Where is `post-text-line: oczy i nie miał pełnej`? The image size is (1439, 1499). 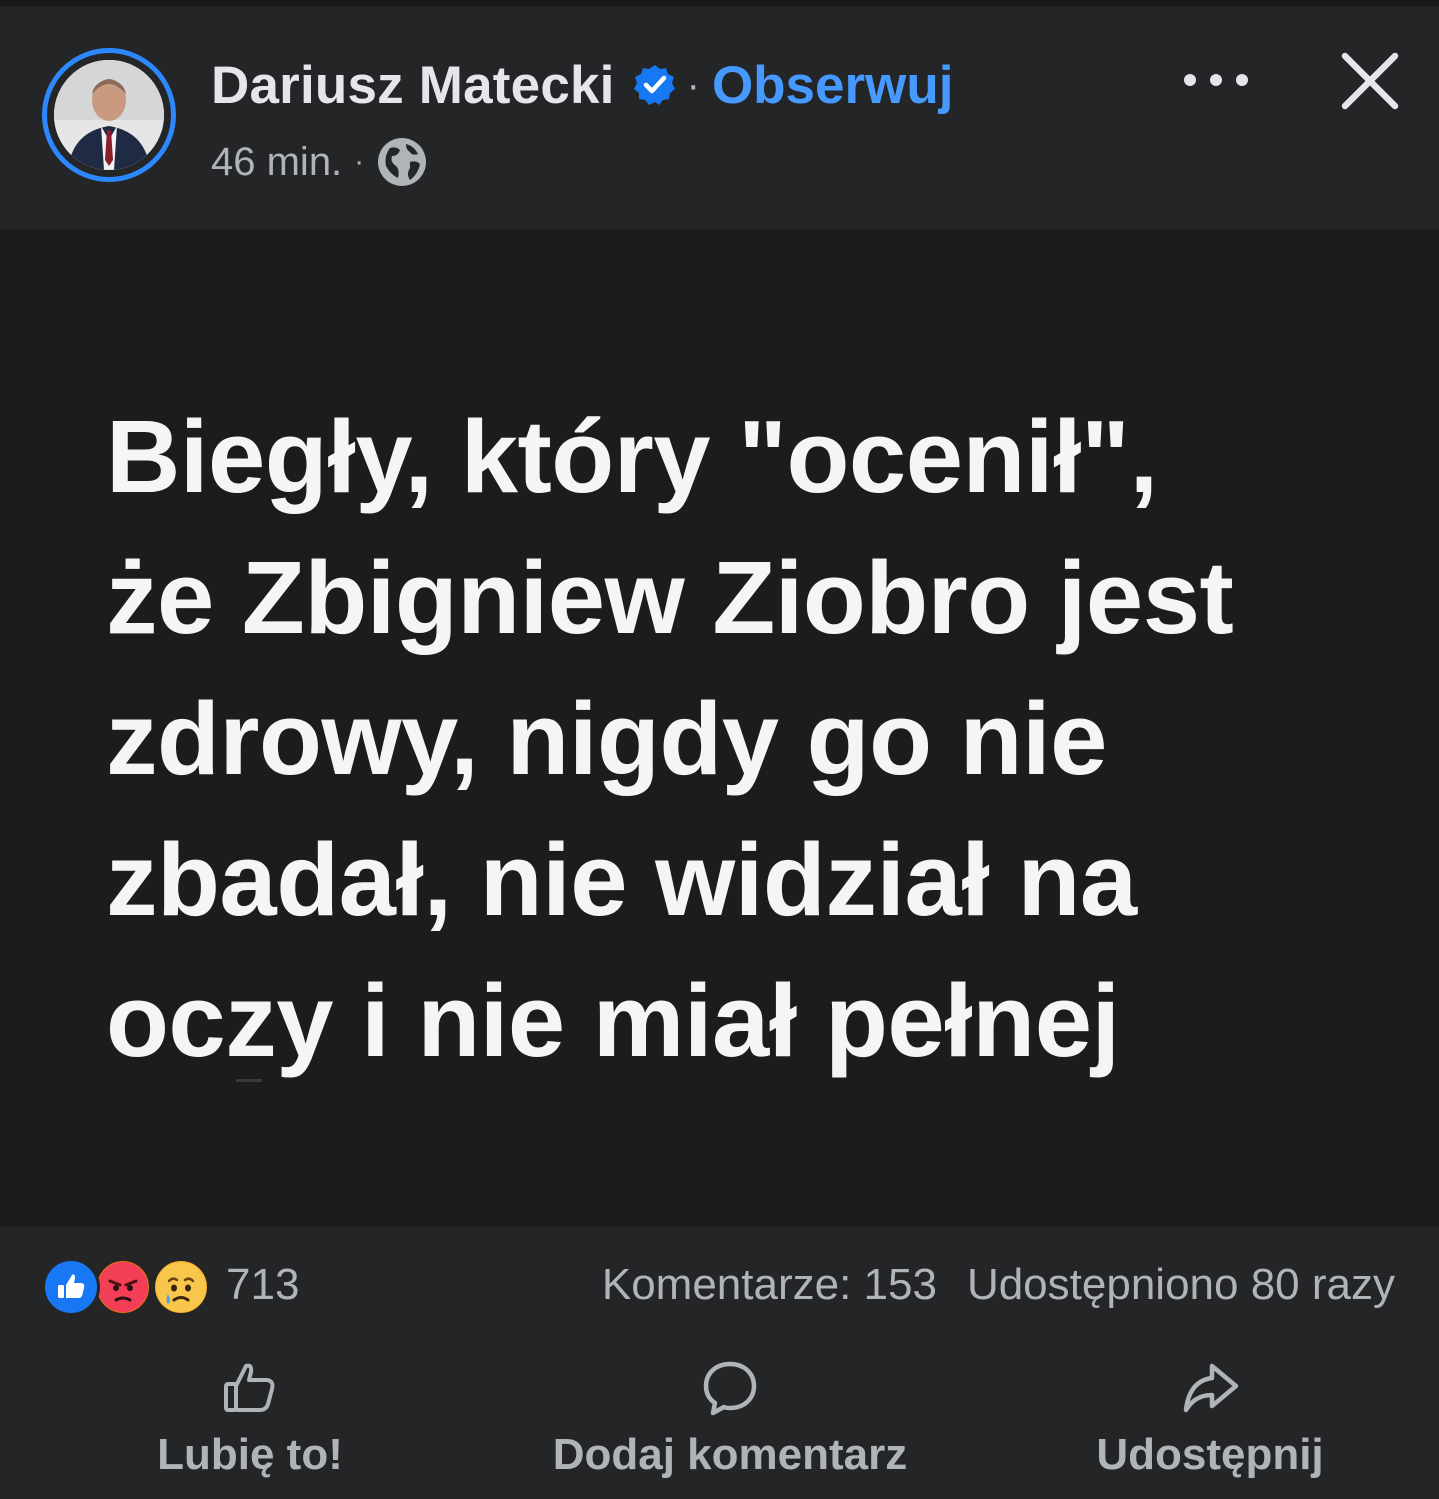 post-text-line: oczy i nie miał pełnej is located at coordinates (613, 1020).